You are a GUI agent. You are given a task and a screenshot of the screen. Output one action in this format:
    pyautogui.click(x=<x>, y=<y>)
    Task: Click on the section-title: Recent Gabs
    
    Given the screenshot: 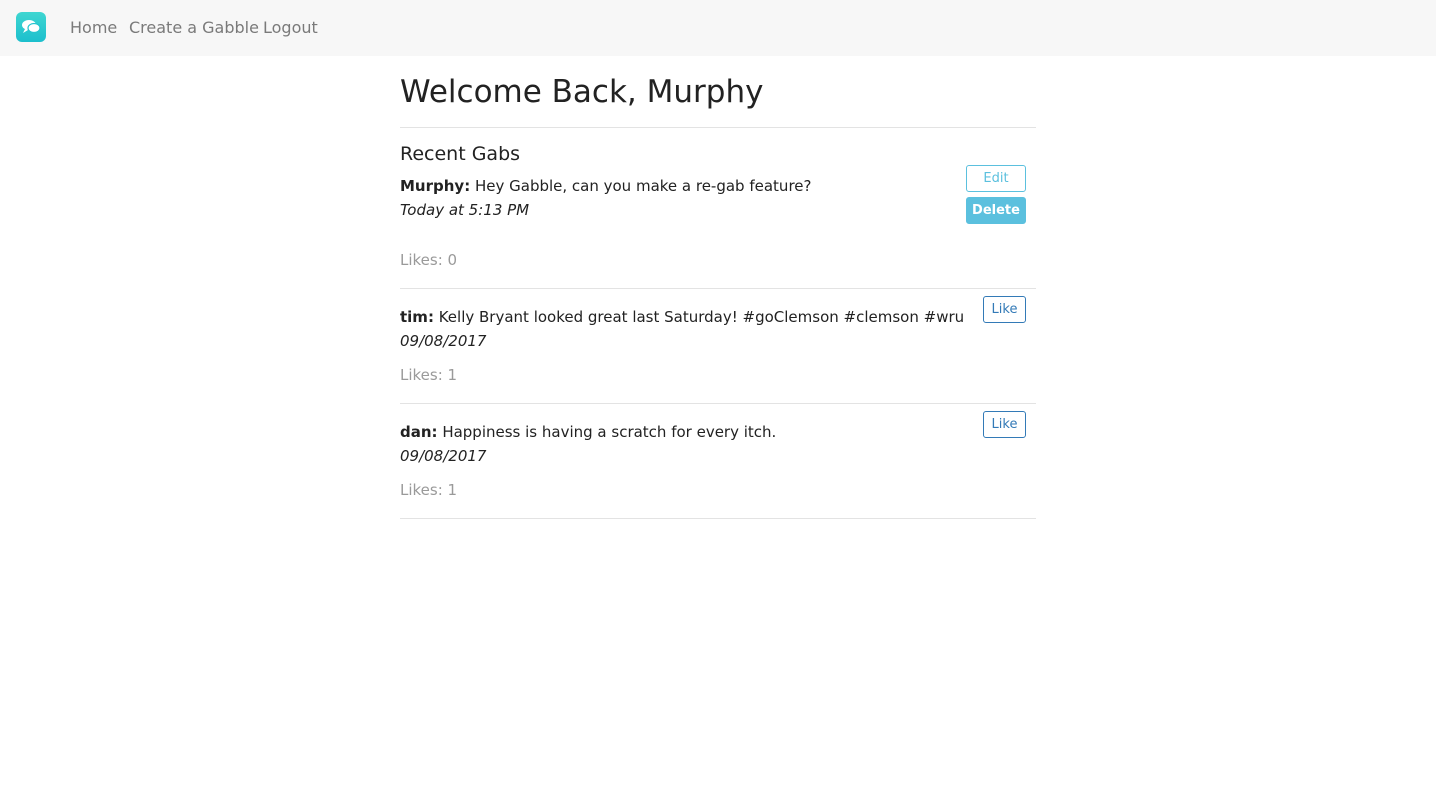 What is the action you would take?
    pyautogui.click(x=460, y=154)
    